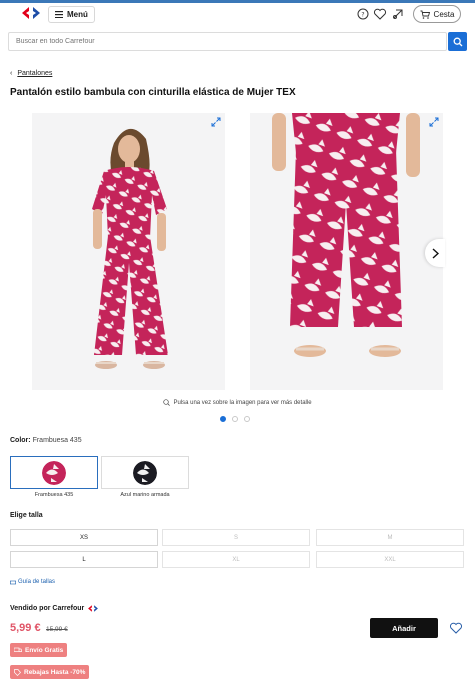 The width and height of the screenshot is (475, 684). What do you see at coordinates (55, 672) in the screenshot?
I see `badge-text: Rebajas Hasta -70%` at bounding box center [55, 672].